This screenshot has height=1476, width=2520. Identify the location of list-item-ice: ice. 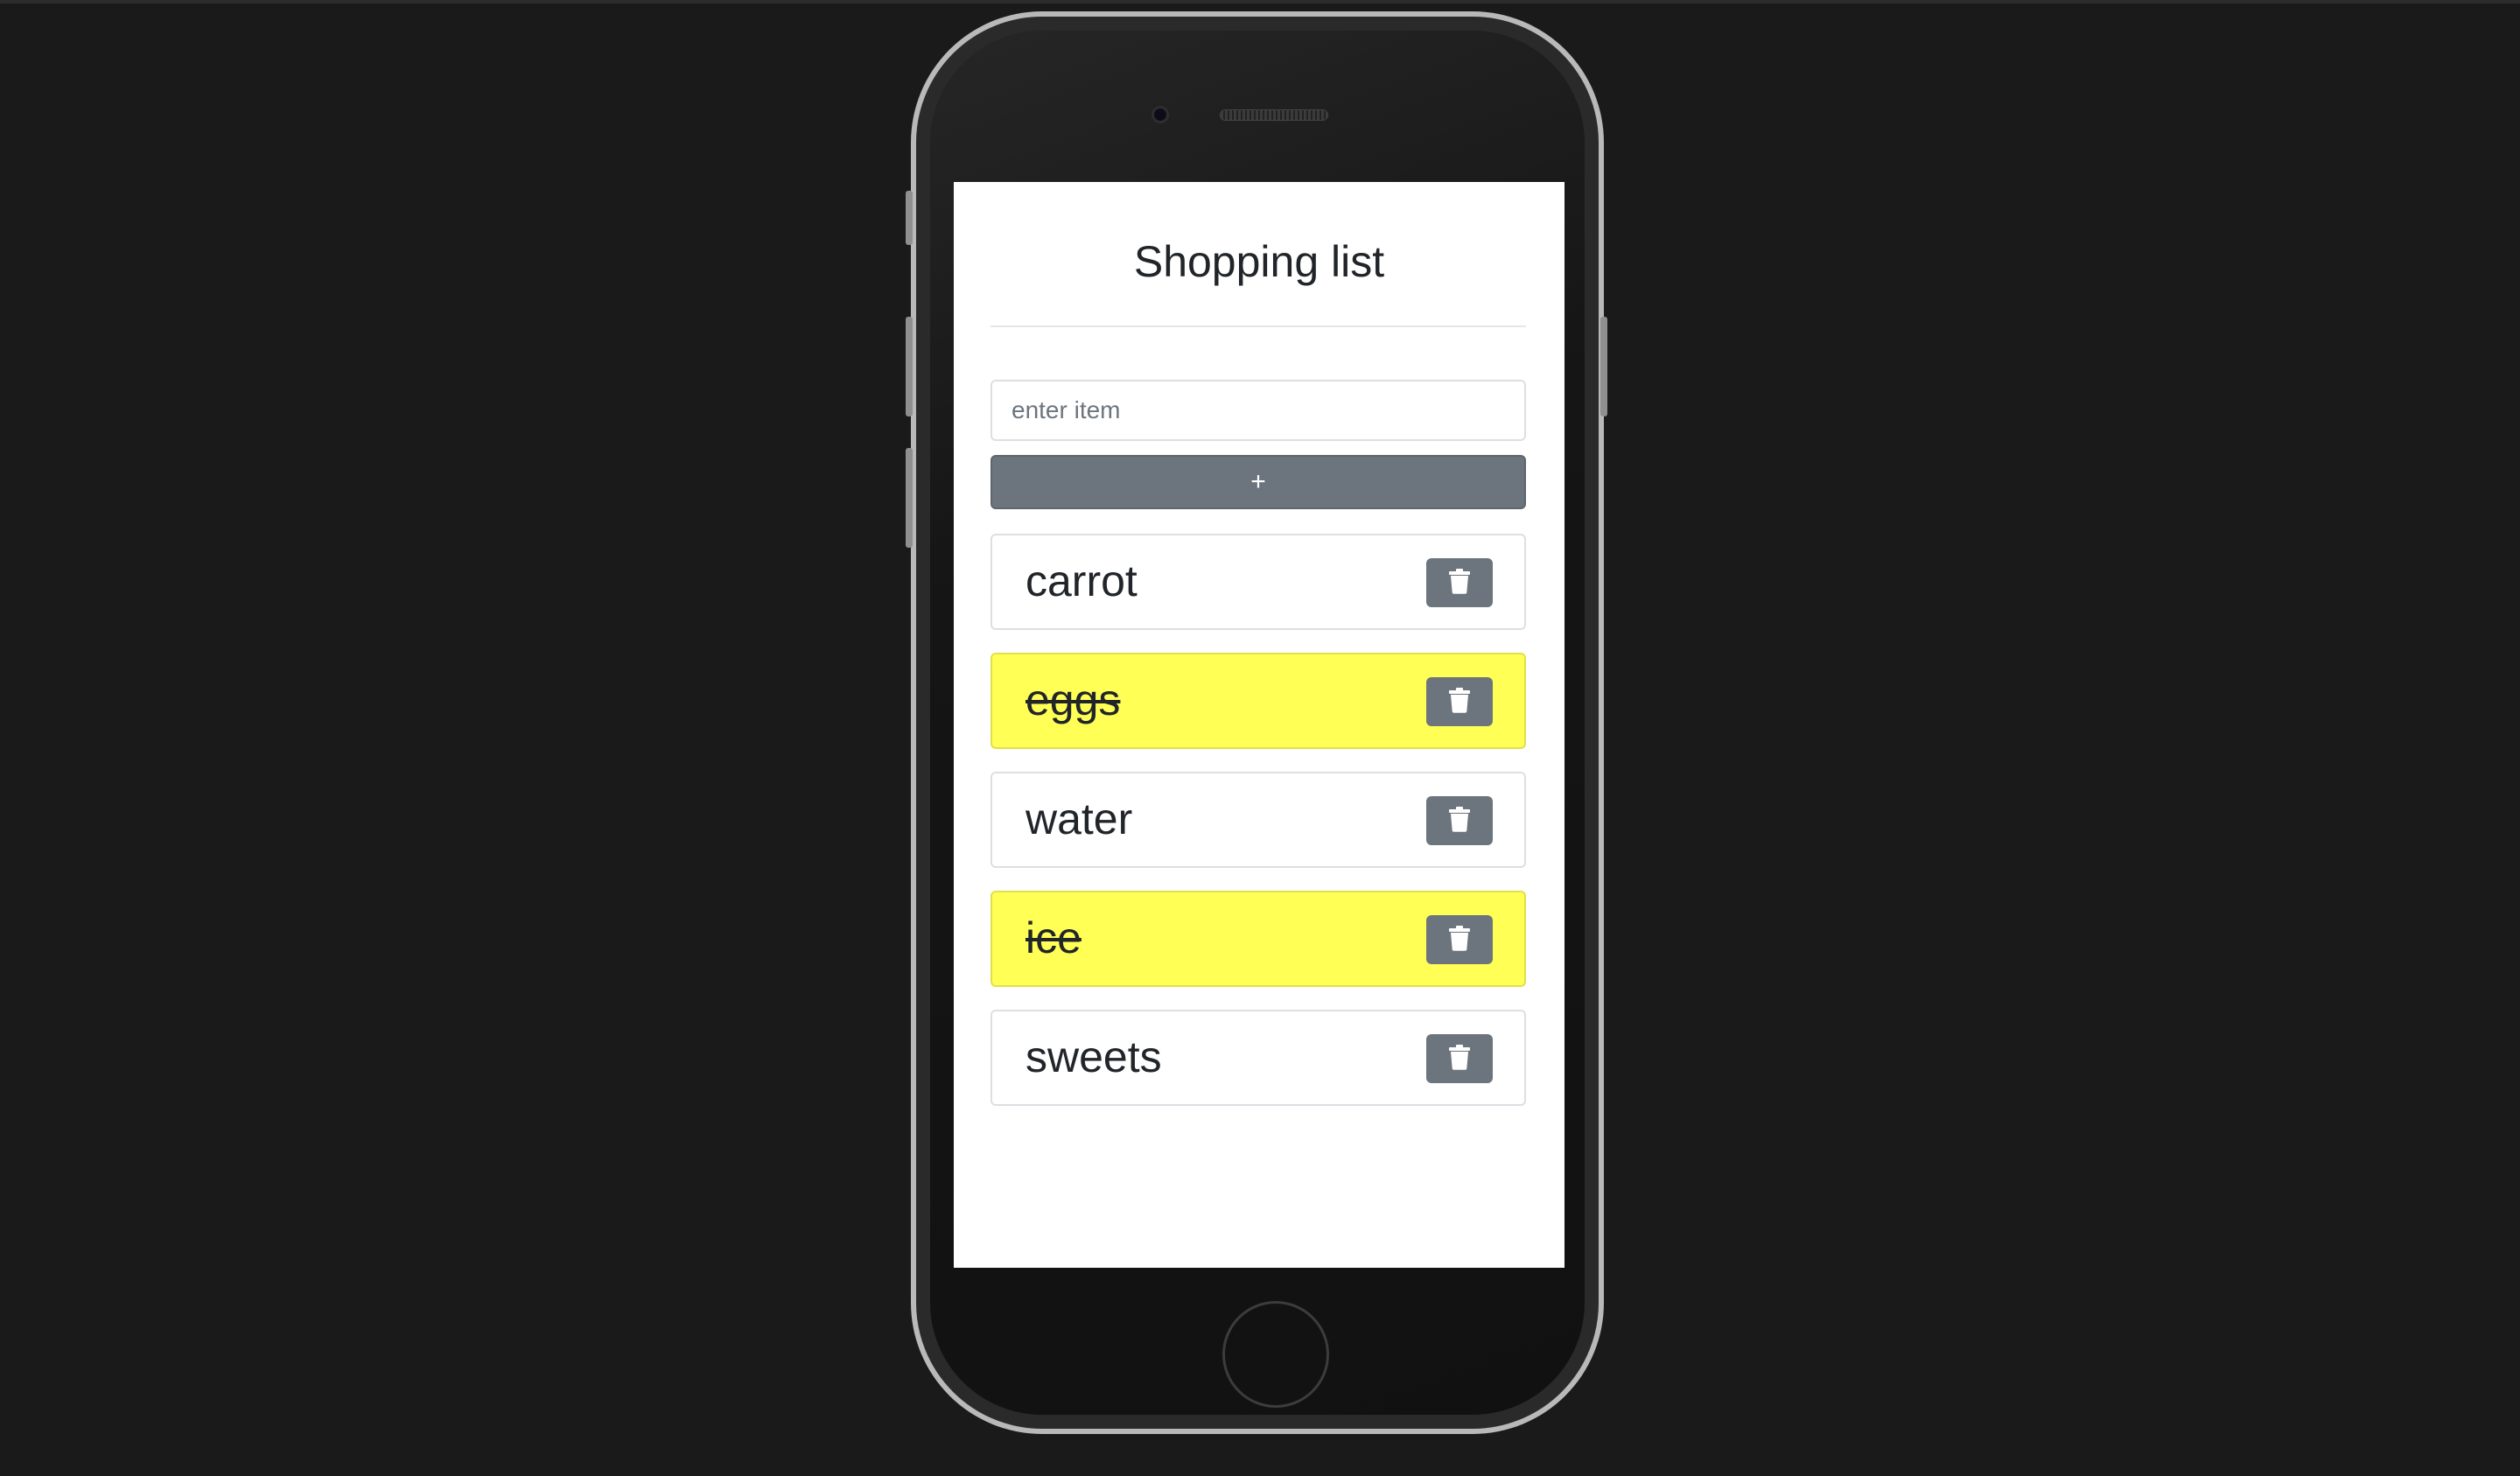
(1258, 939).